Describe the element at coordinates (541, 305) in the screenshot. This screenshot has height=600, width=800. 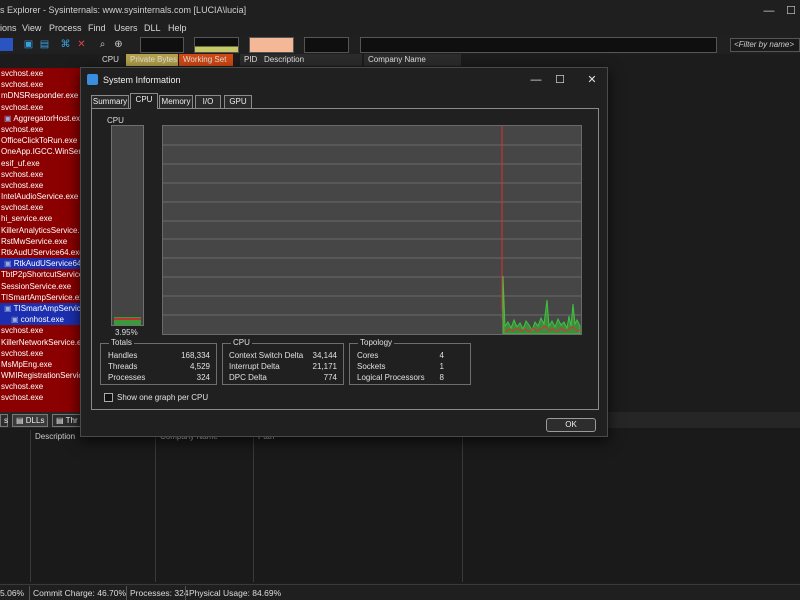
I see `cpu-history-total-area` at that location.